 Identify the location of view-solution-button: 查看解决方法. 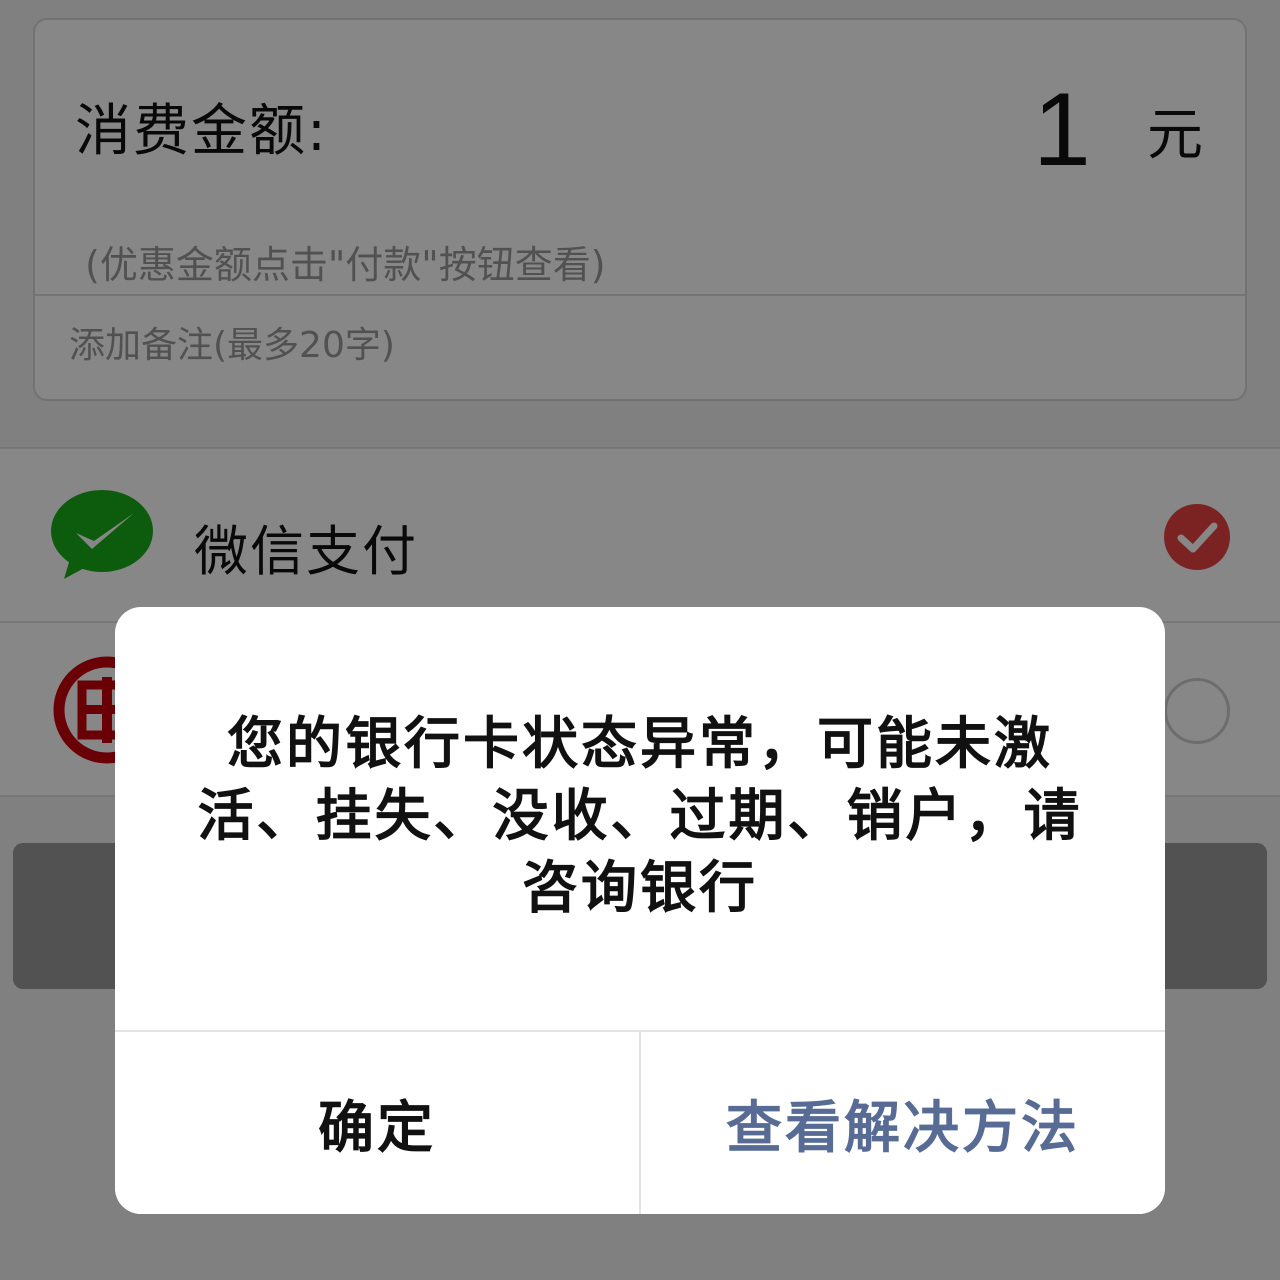
(903, 1123).